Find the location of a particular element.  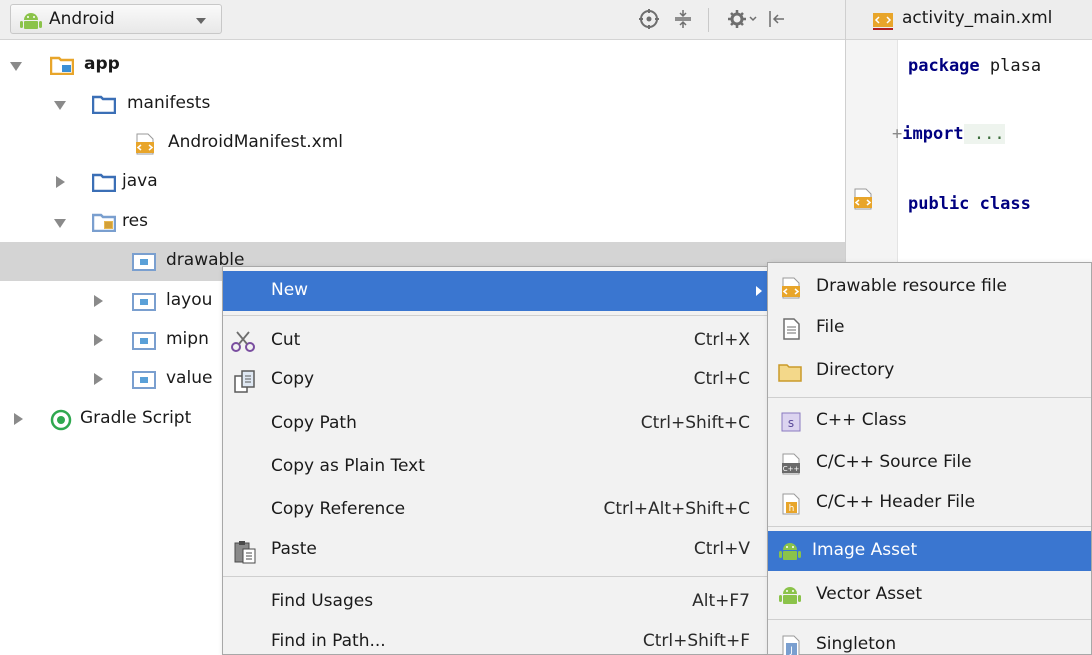

svg-text: h is located at coordinates (792, 509).